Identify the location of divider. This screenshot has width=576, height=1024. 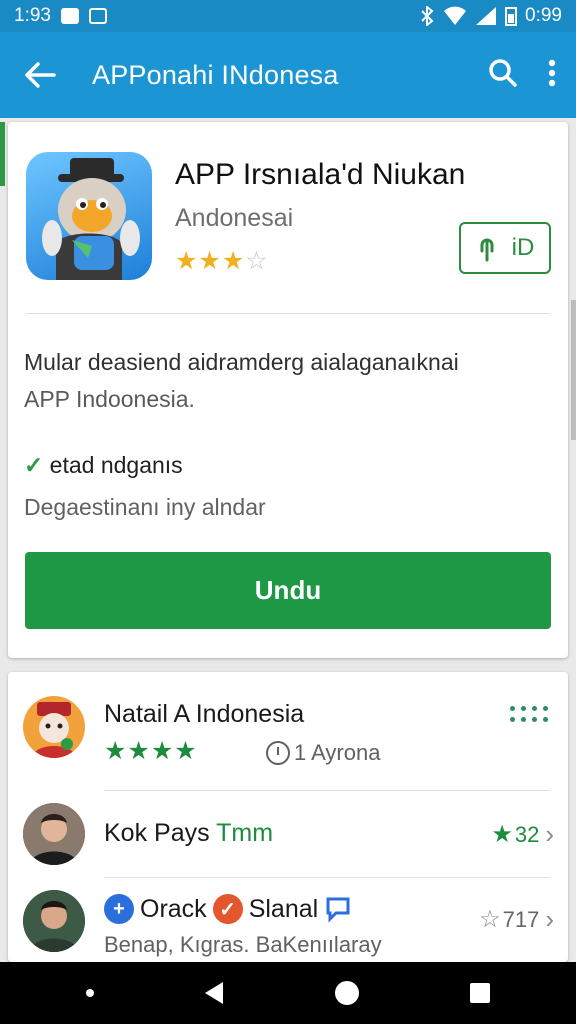
(288, 313).